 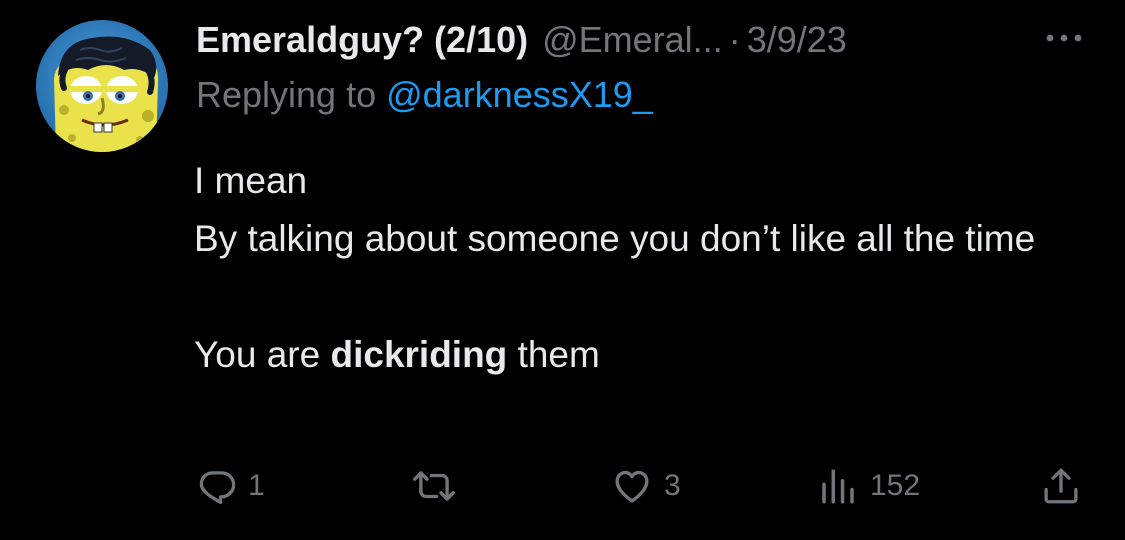 I want to click on replying-to-label: Replying to, so click(x=291, y=94).